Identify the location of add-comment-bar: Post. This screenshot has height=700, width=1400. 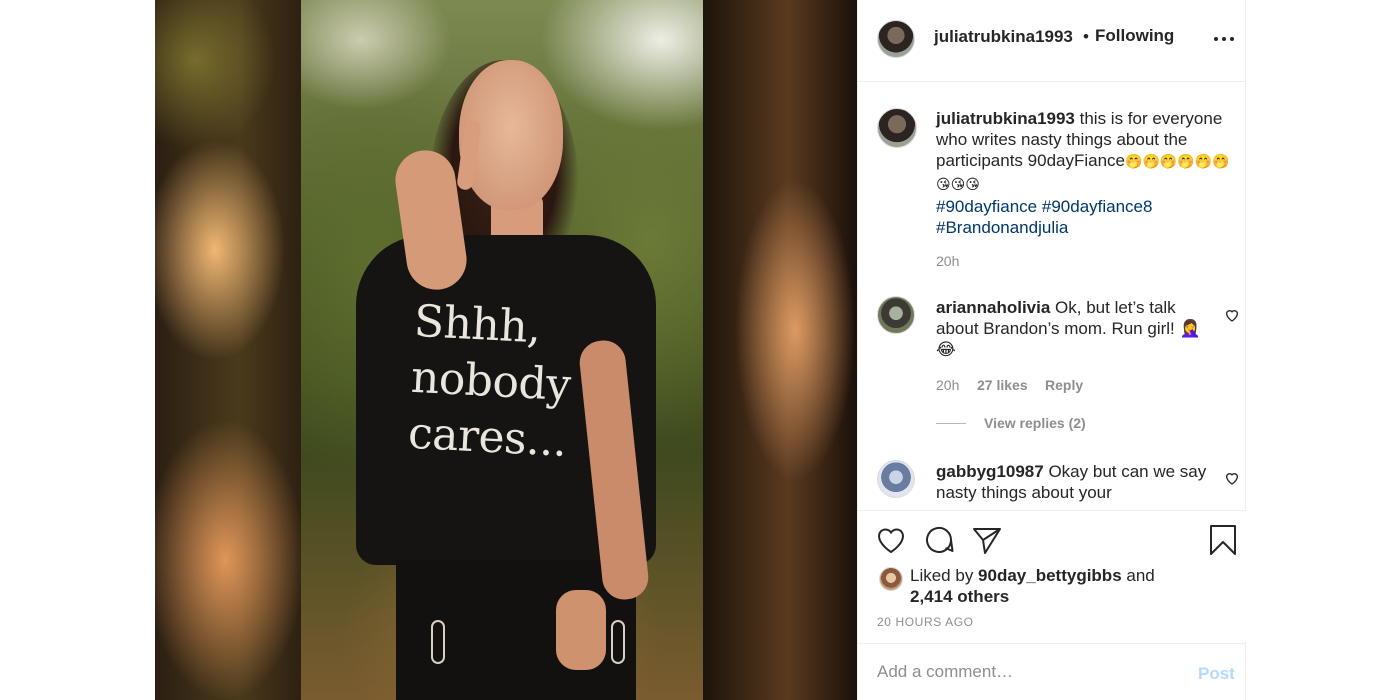
(1052, 671).